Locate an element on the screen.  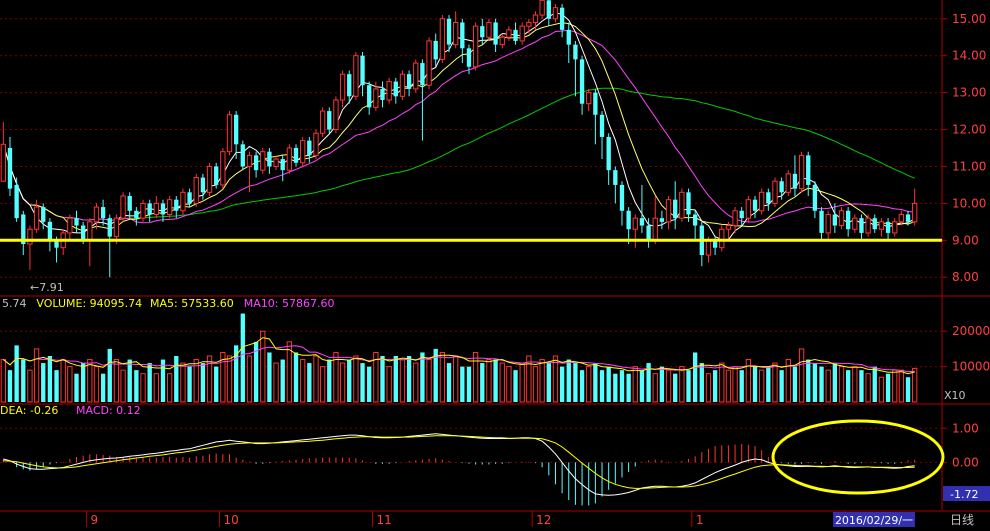
price-tick-label: 15.00 is located at coordinates (969, 19).